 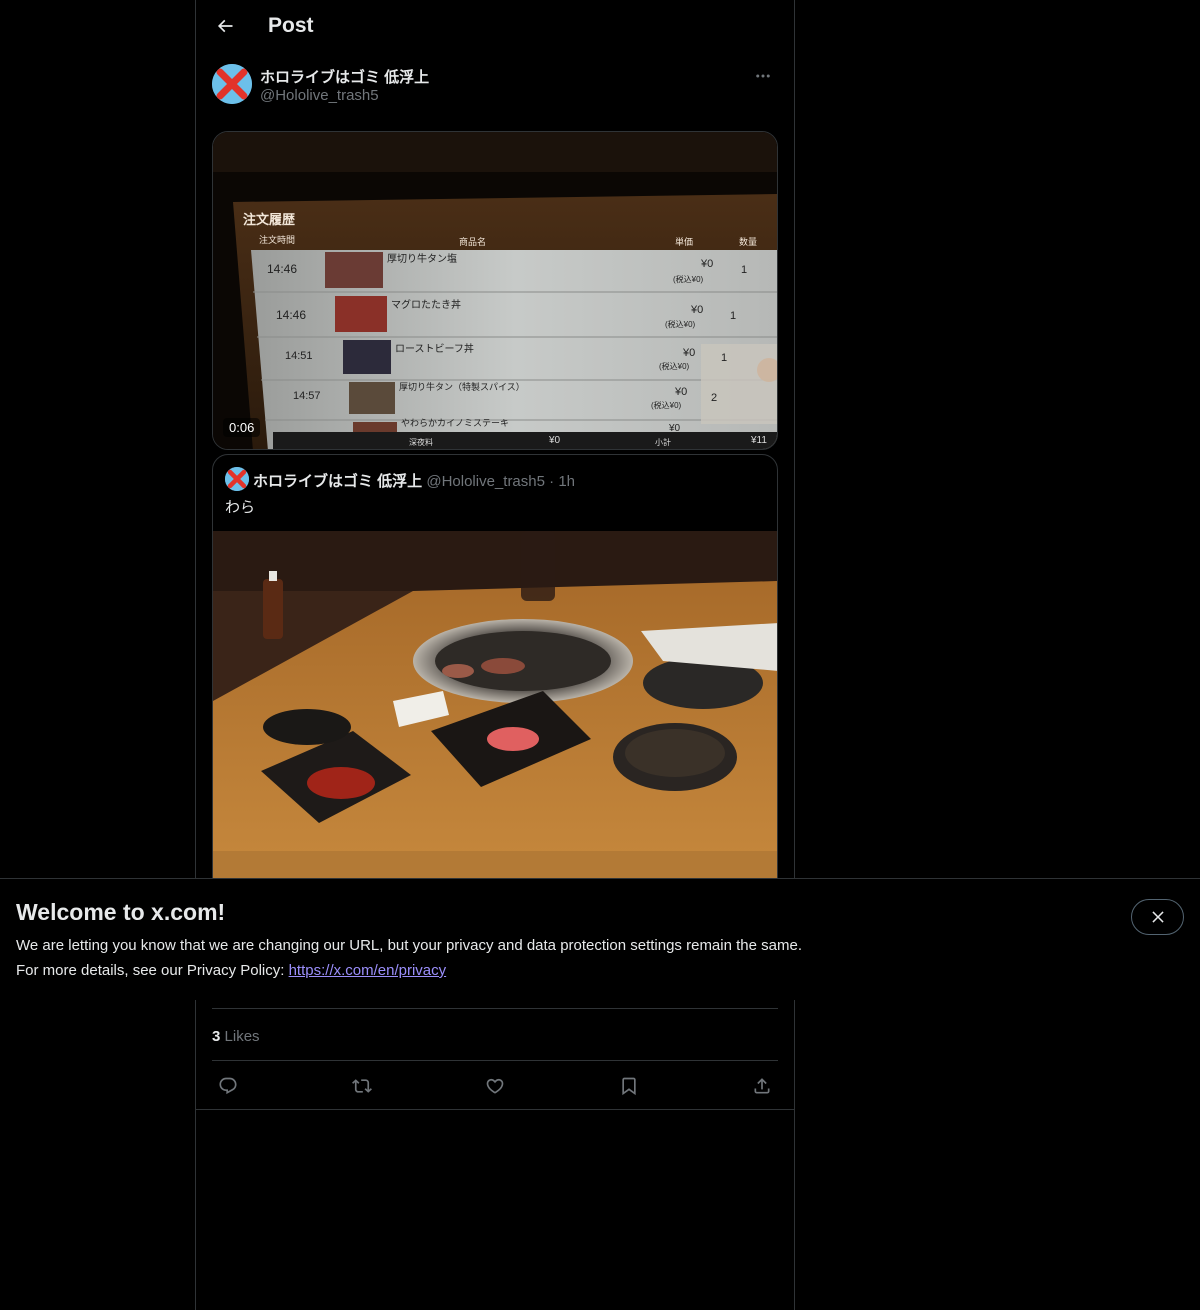 I want to click on close-icon, so click(x=1157, y=917).